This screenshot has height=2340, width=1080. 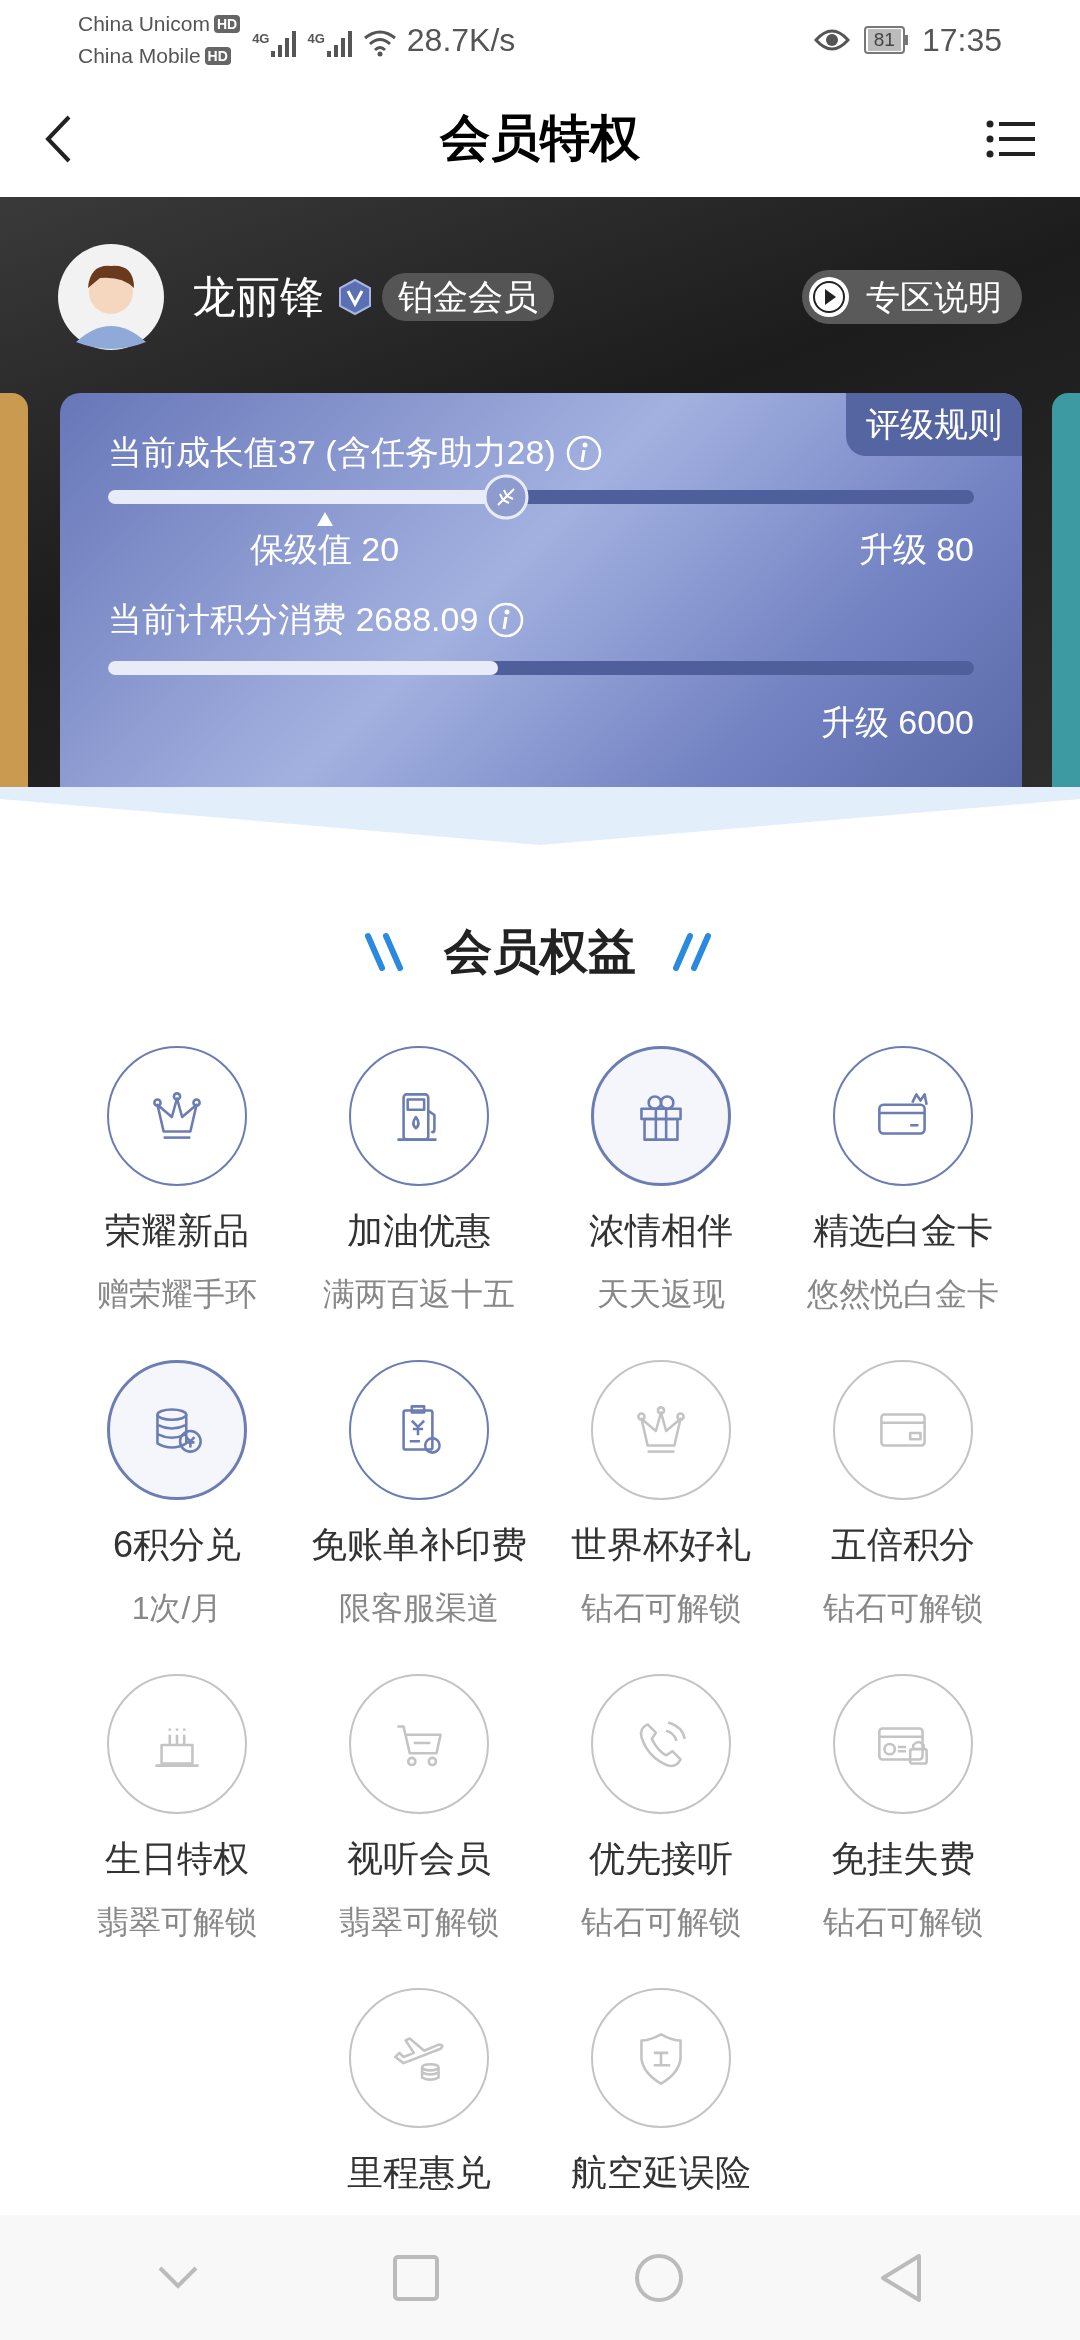 I want to click on benefit-title: 视听会员, so click(x=419, y=1859).